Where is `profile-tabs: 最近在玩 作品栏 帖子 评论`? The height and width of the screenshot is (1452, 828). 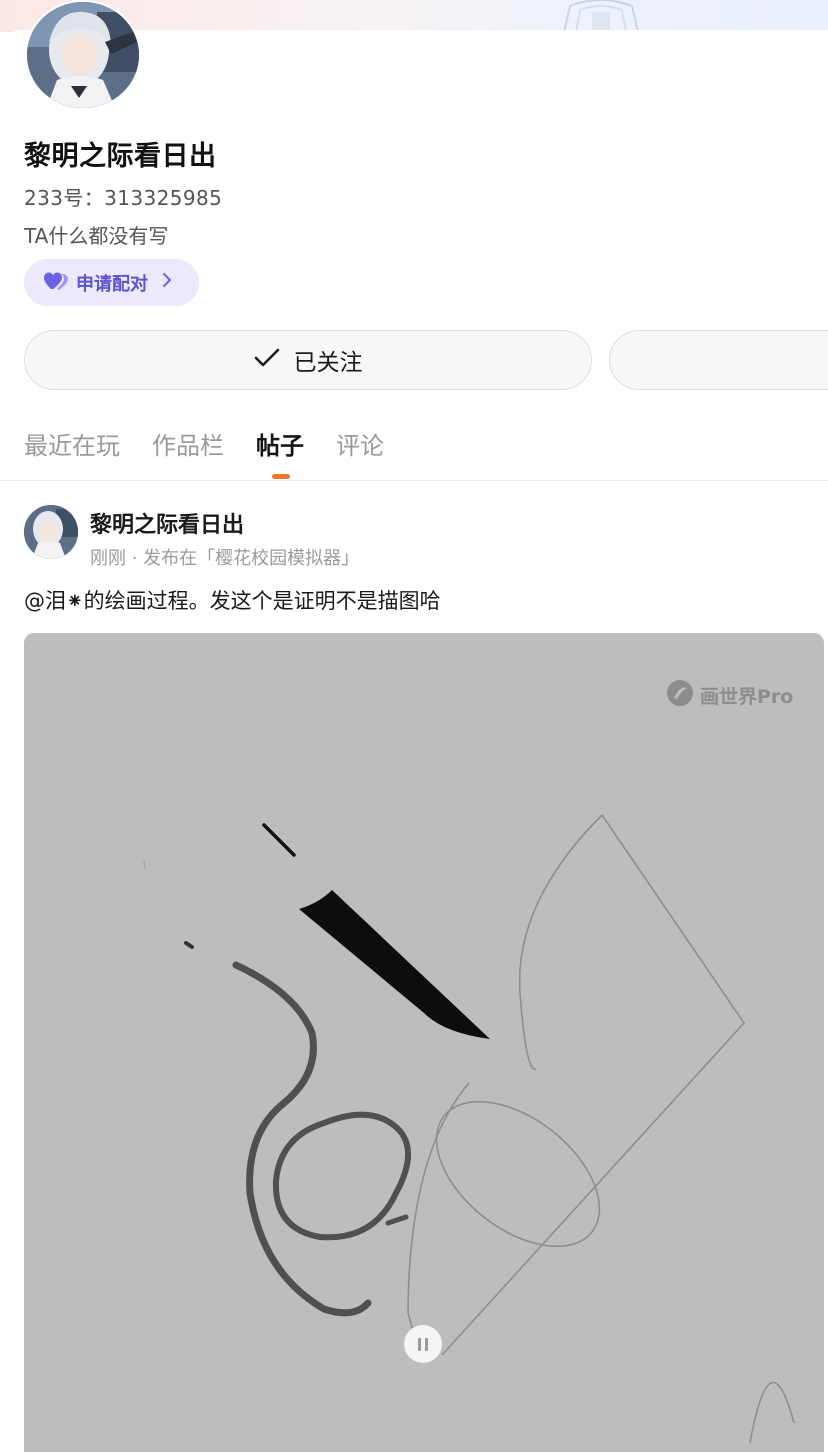 profile-tabs: 最近在玩 作品栏 帖子 评论 is located at coordinates (220, 453).